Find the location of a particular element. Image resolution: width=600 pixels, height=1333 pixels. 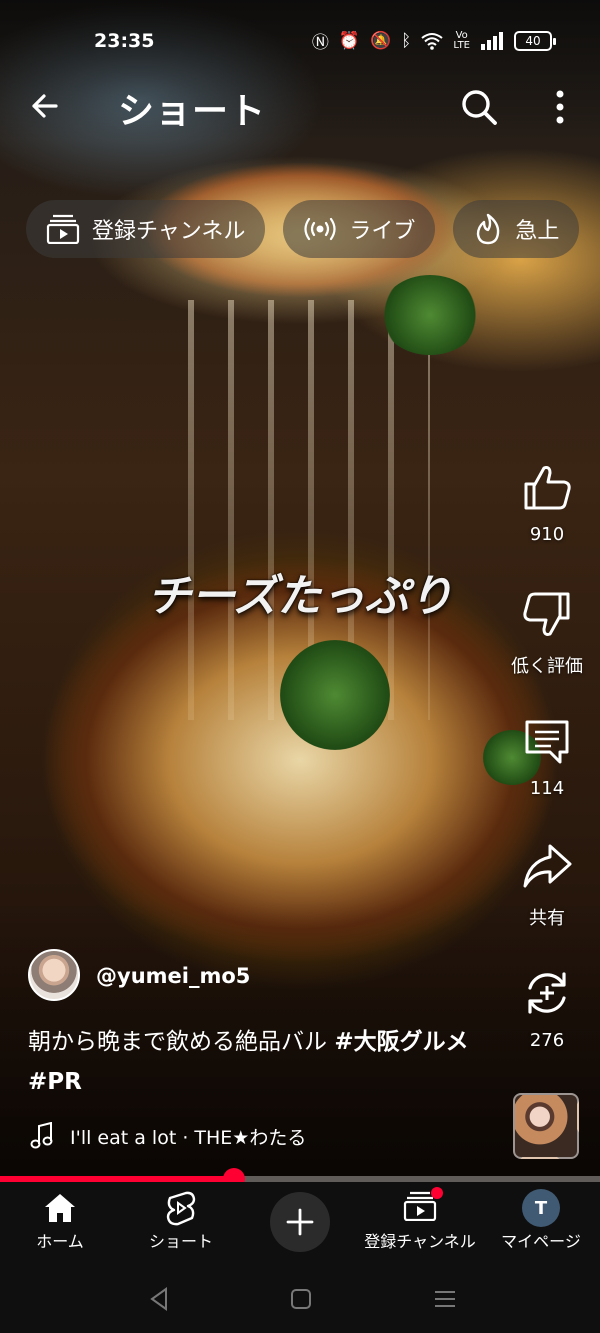

video-caption: 朝から晩まで飲める絶品バル #大阪グルメ #PR is located at coordinates (263, 1062).